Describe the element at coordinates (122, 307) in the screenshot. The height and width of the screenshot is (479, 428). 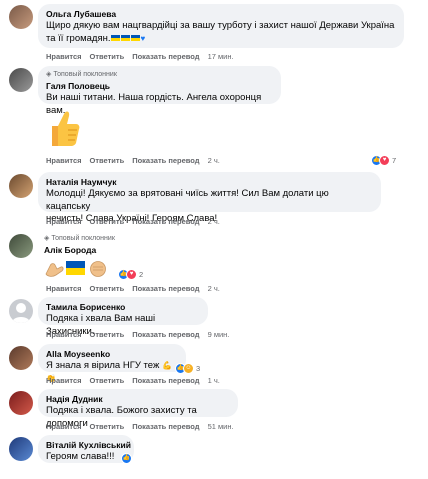
I see `comment-author: Тамила Борисенко` at that location.